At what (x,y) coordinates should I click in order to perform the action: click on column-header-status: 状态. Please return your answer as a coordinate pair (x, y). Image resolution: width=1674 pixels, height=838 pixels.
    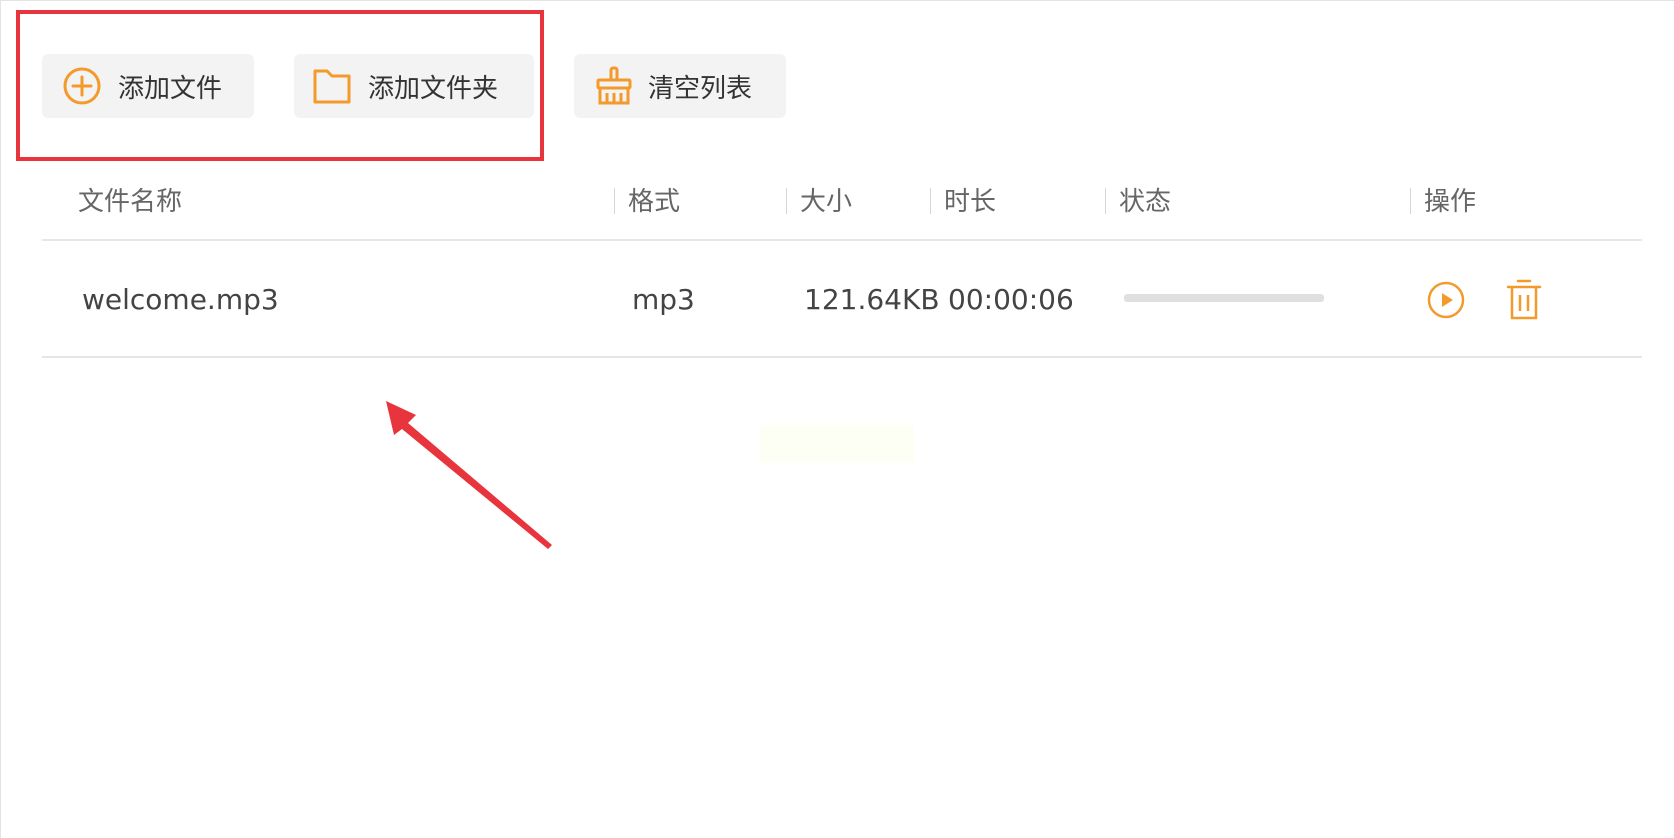
    Looking at the image, I should click on (1145, 202).